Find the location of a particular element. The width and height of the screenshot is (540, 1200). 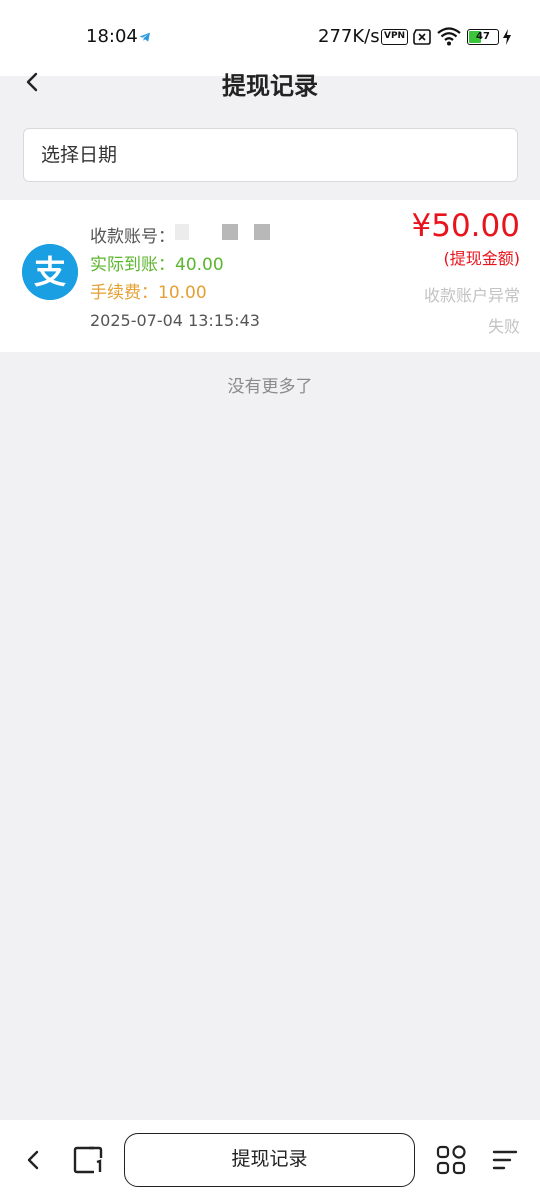

withdraw-amount-label: (提现金额) is located at coordinates (482, 258).